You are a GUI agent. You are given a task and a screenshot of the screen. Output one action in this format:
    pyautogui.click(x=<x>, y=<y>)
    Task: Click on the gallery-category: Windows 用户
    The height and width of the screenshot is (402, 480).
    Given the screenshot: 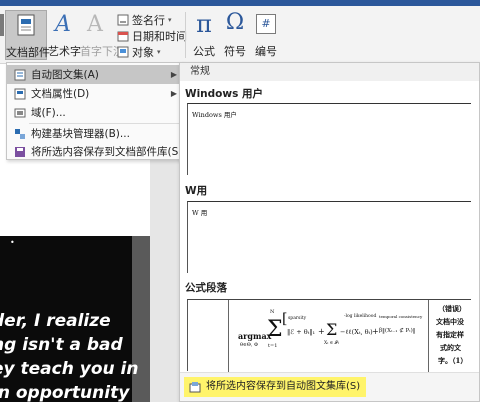 What is the action you would take?
    pyautogui.click(x=224, y=94)
    